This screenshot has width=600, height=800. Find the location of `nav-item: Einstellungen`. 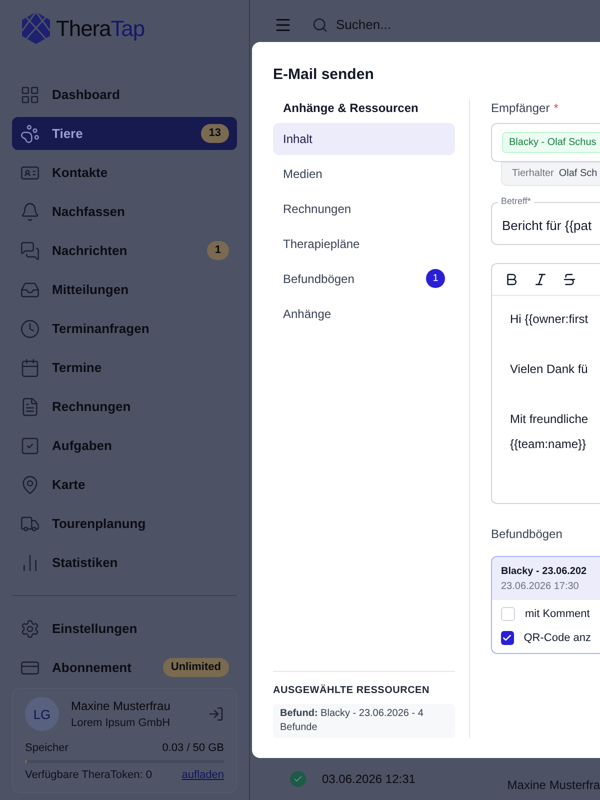

nav-item: Einstellungen is located at coordinates (124, 628).